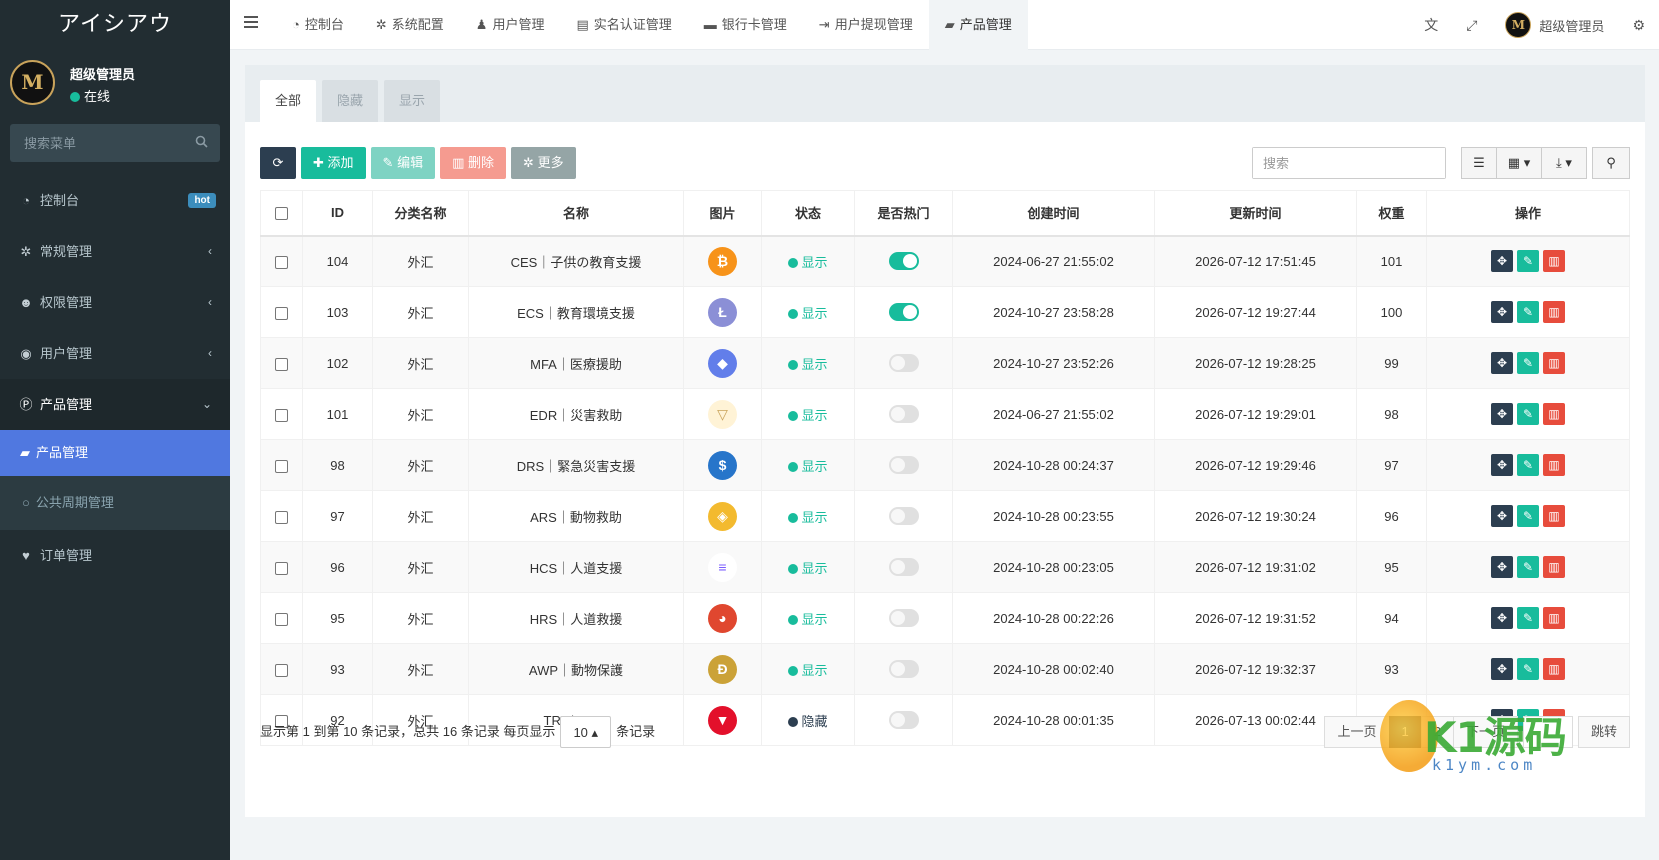 This screenshot has height=860, width=1659. Describe the element at coordinates (722, 312) in the screenshot. I see `litecoin-coin-icon: Ł` at that location.